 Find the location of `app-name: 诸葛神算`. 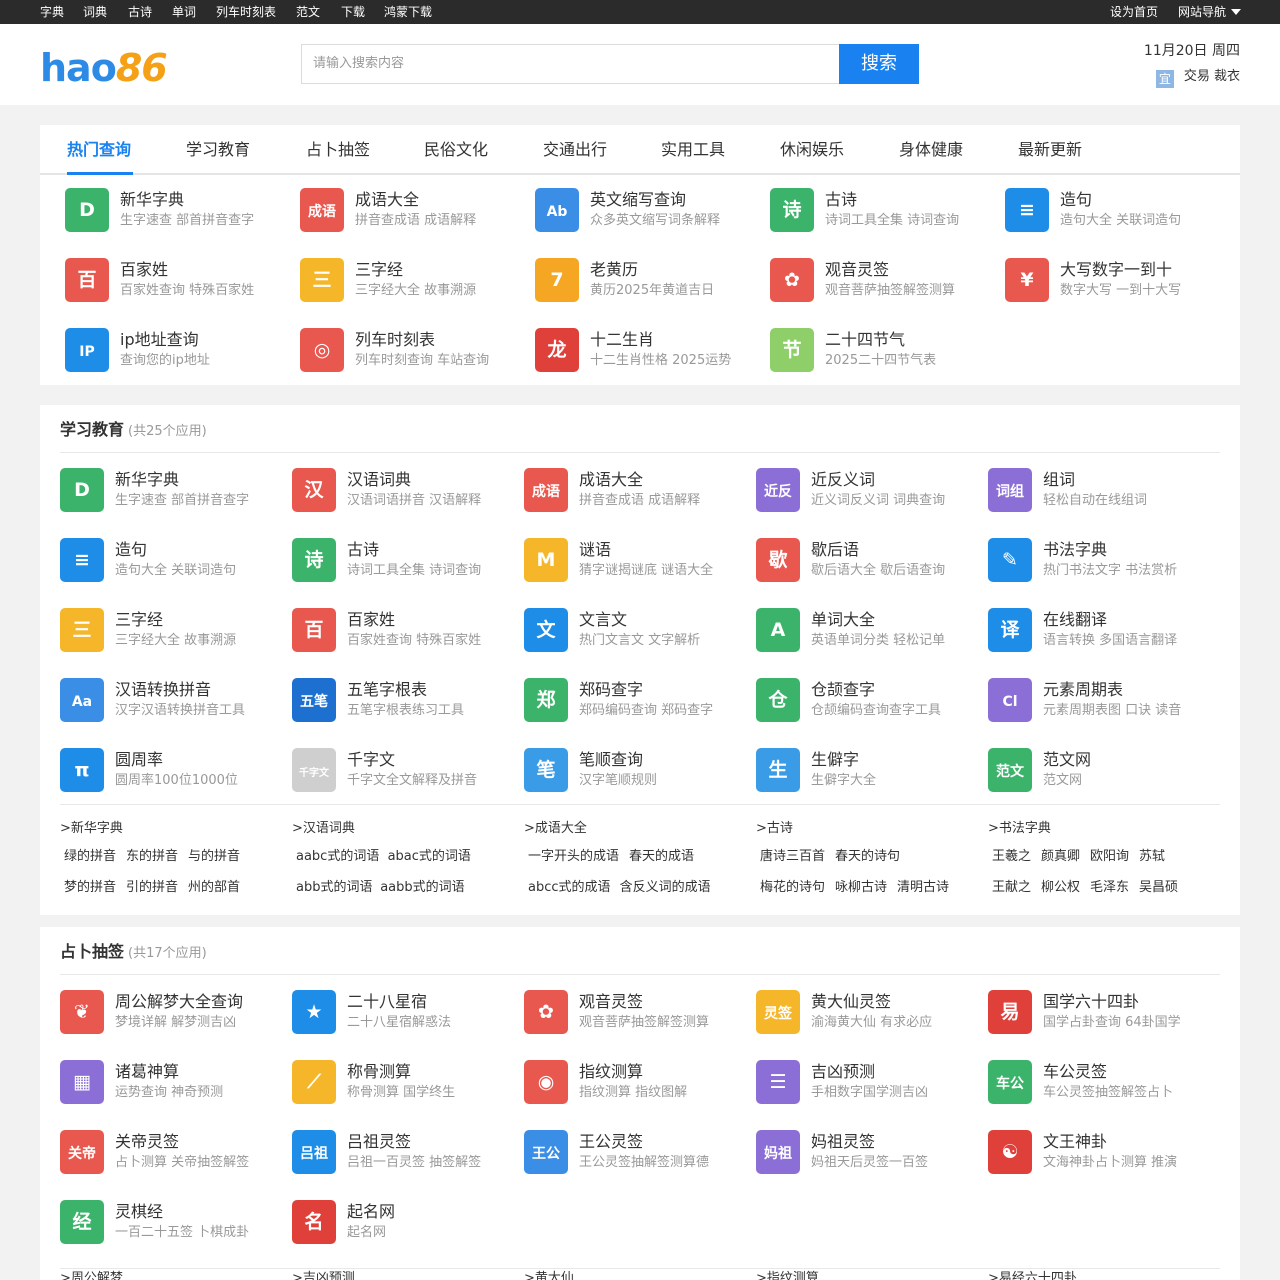

app-name: 诸葛神算 is located at coordinates (147, 1072).